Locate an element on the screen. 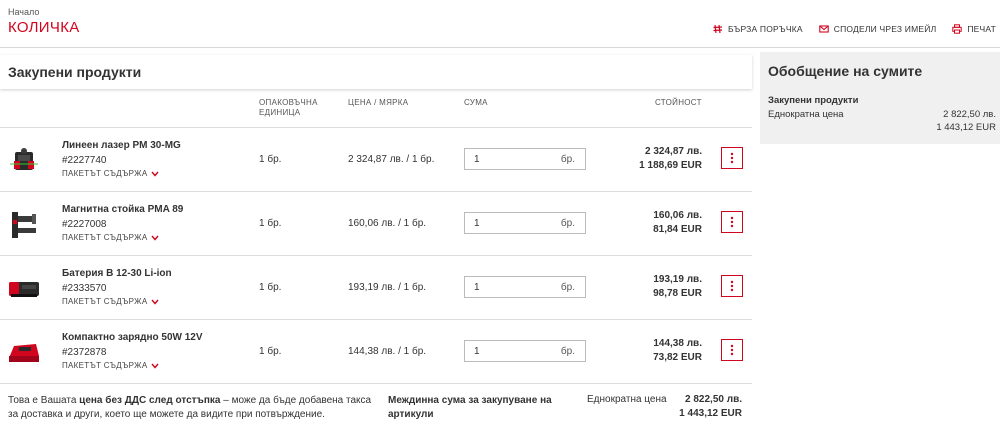 The height and width of the screenshot is (423, 1000). share-email-button: СПОДЕЛИ ЧРЕЗ ИМЕЙЛ is located at coordinates (877, 29).